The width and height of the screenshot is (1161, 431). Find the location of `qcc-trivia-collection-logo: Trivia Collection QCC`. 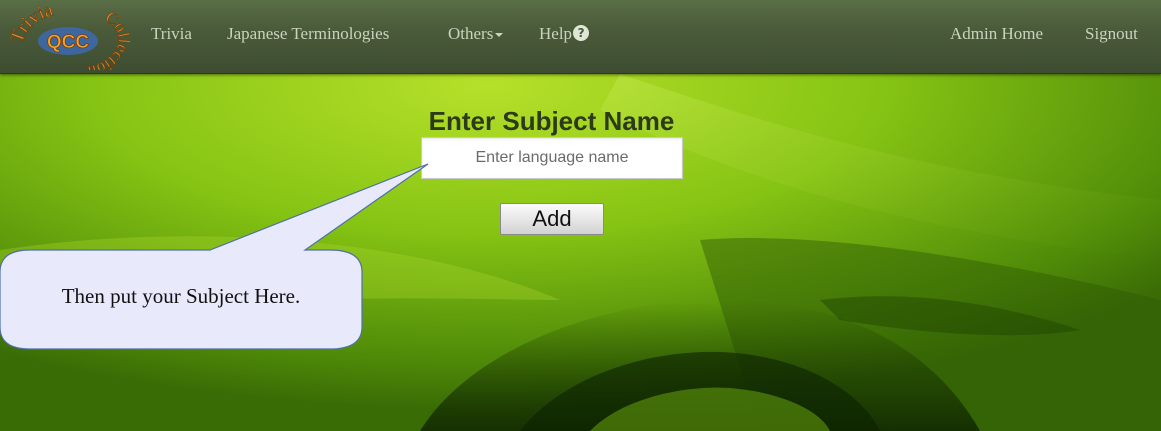

qcc-trivia-collection-logo: Trivia Collection QCC is located at coordinates (69, 37).